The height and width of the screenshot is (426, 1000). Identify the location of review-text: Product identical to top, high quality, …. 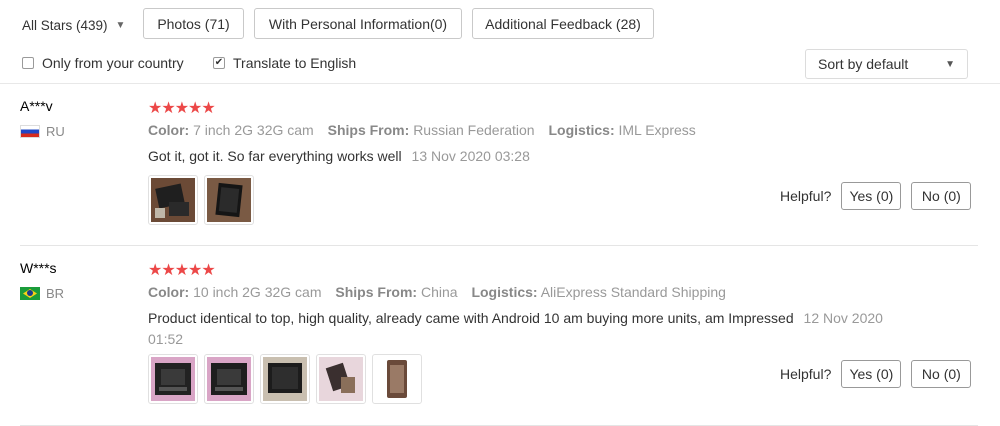
(471, 318).